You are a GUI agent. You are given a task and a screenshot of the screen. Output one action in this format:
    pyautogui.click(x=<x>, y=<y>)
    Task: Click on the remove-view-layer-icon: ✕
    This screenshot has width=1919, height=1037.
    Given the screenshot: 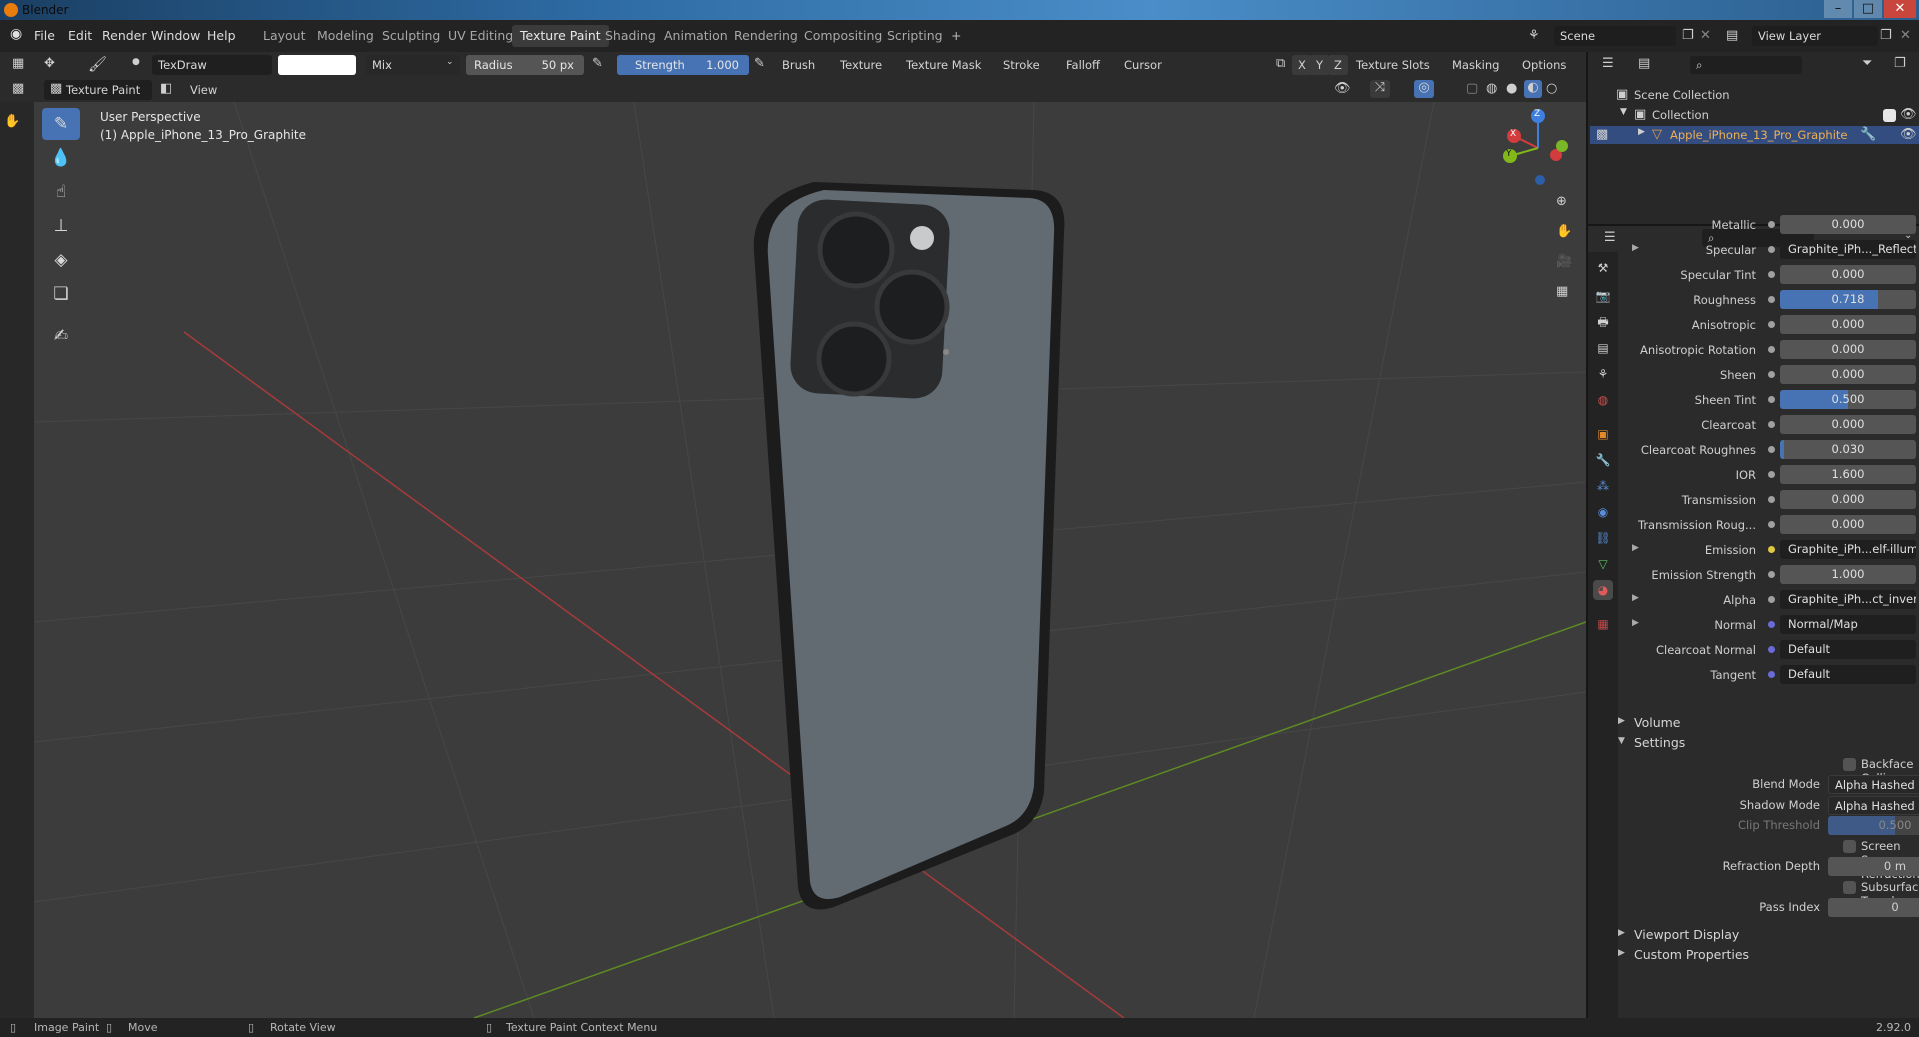 What is the action you would take?
    pyautogui.click(x=1905, y=35)
    